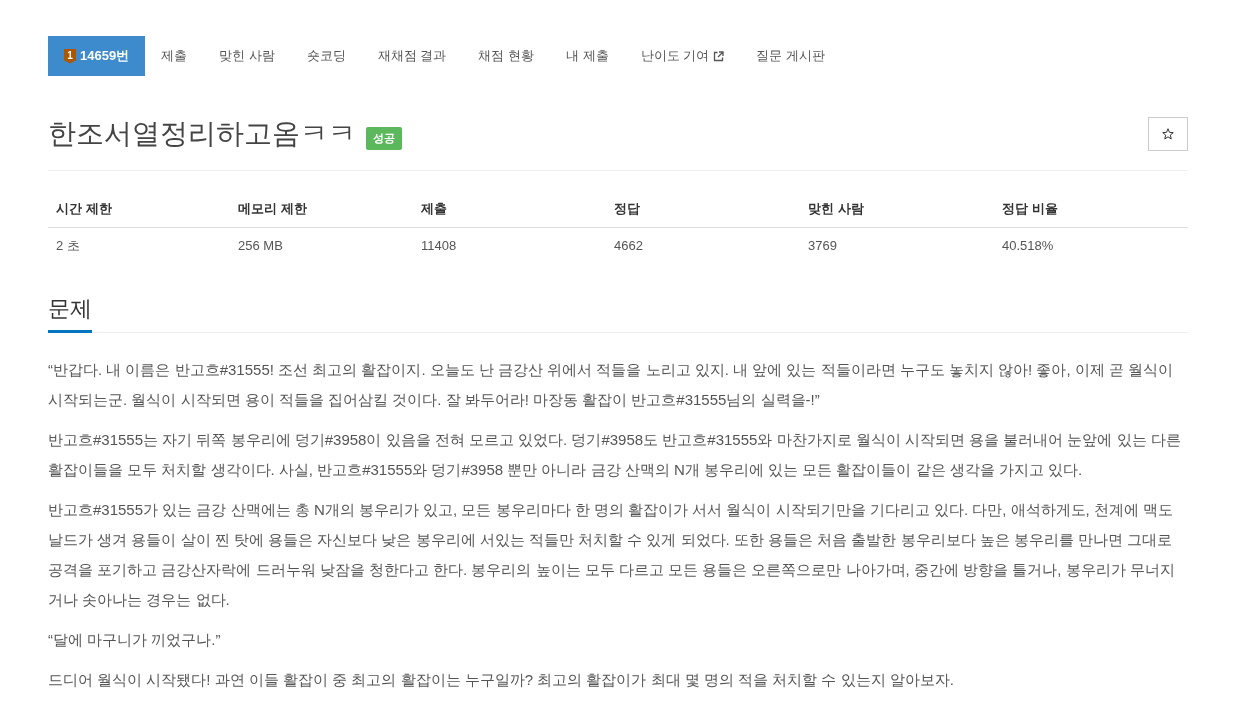 The image size is (1251, 709). I want to click on table-cell: 40.518%, so click(1091, 245).